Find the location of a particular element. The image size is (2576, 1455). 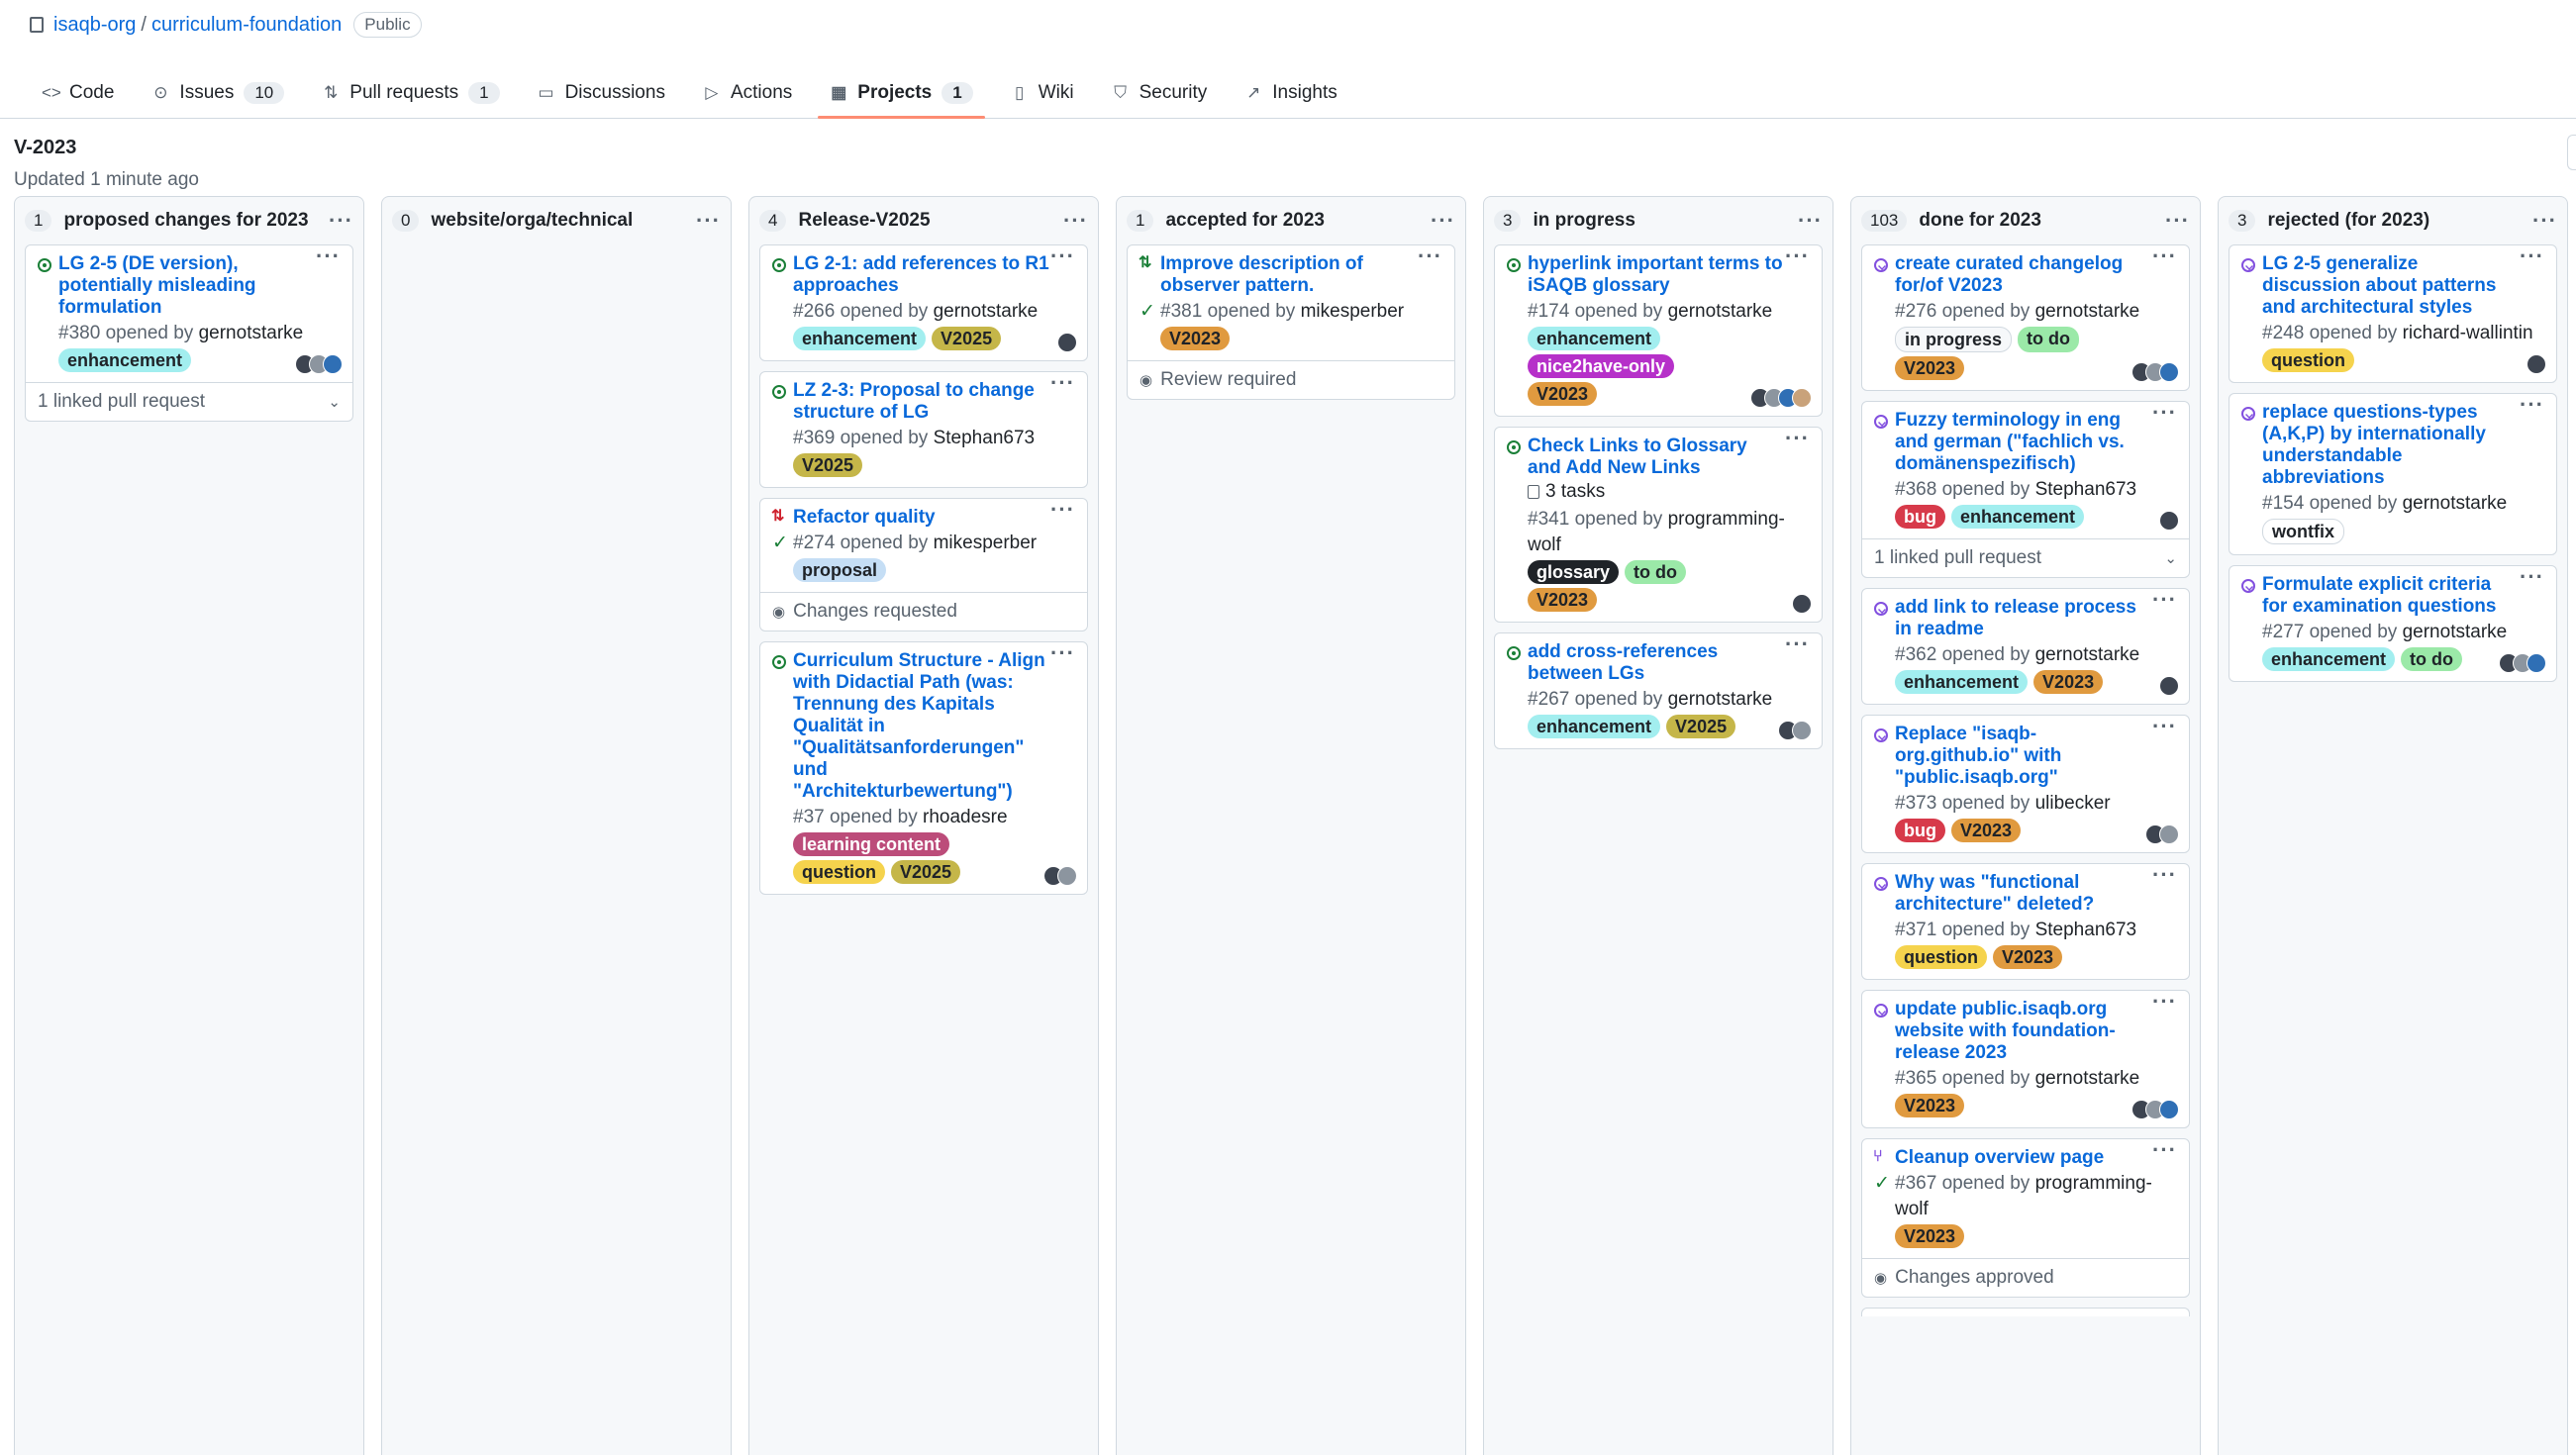

author-link: rhoadesre is located at coordinates (965, 817).